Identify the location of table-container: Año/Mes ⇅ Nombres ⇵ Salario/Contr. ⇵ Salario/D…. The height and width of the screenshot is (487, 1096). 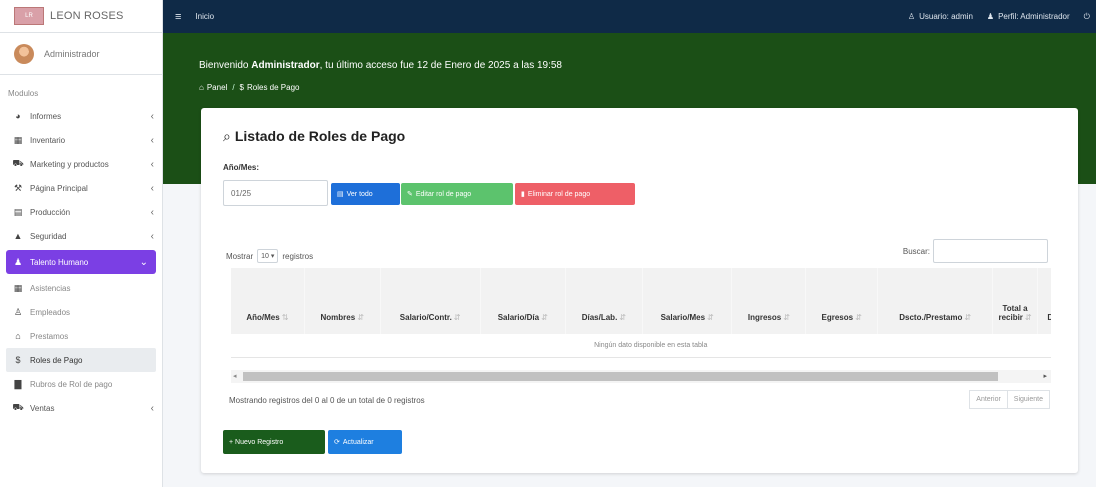
(641, 313).